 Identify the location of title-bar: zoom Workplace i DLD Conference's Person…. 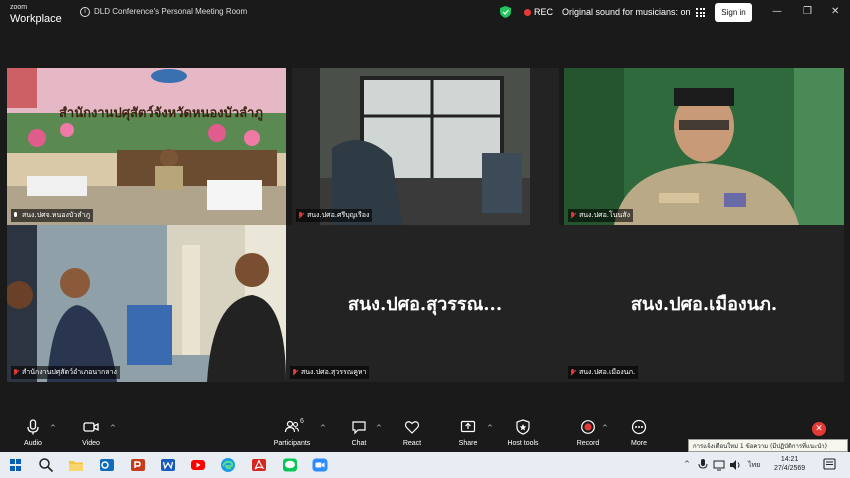
(425, 13).